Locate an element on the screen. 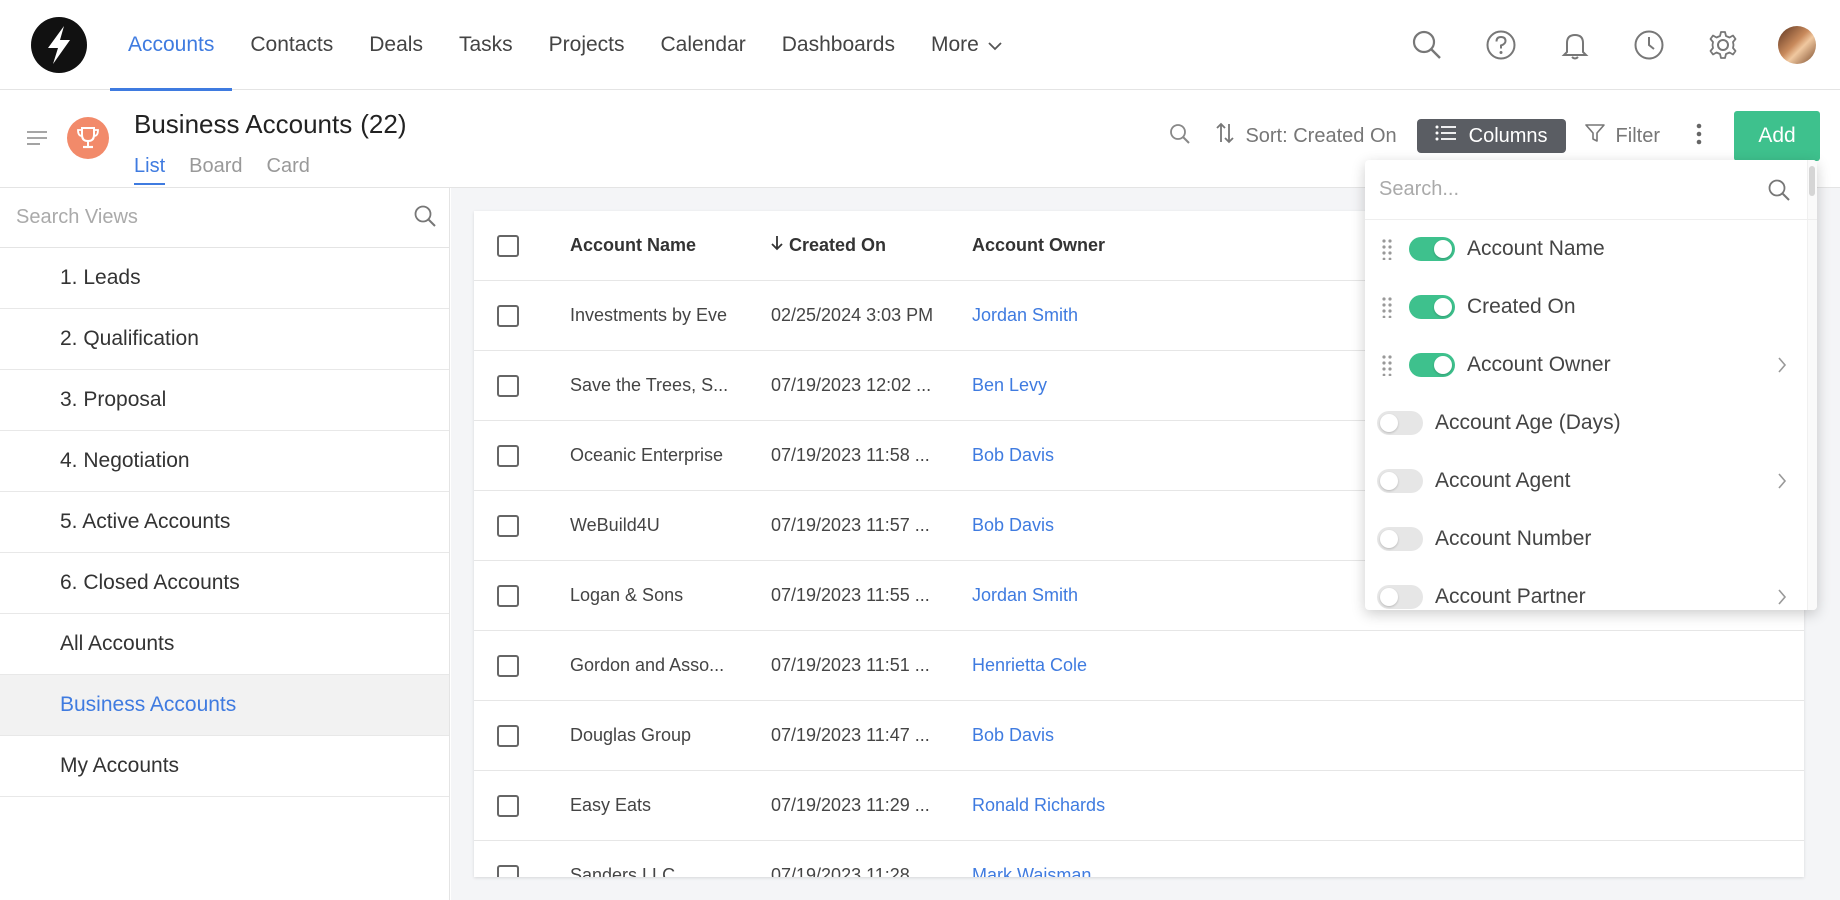  column-option-label: Created On is located at coordinates (1521, 306).